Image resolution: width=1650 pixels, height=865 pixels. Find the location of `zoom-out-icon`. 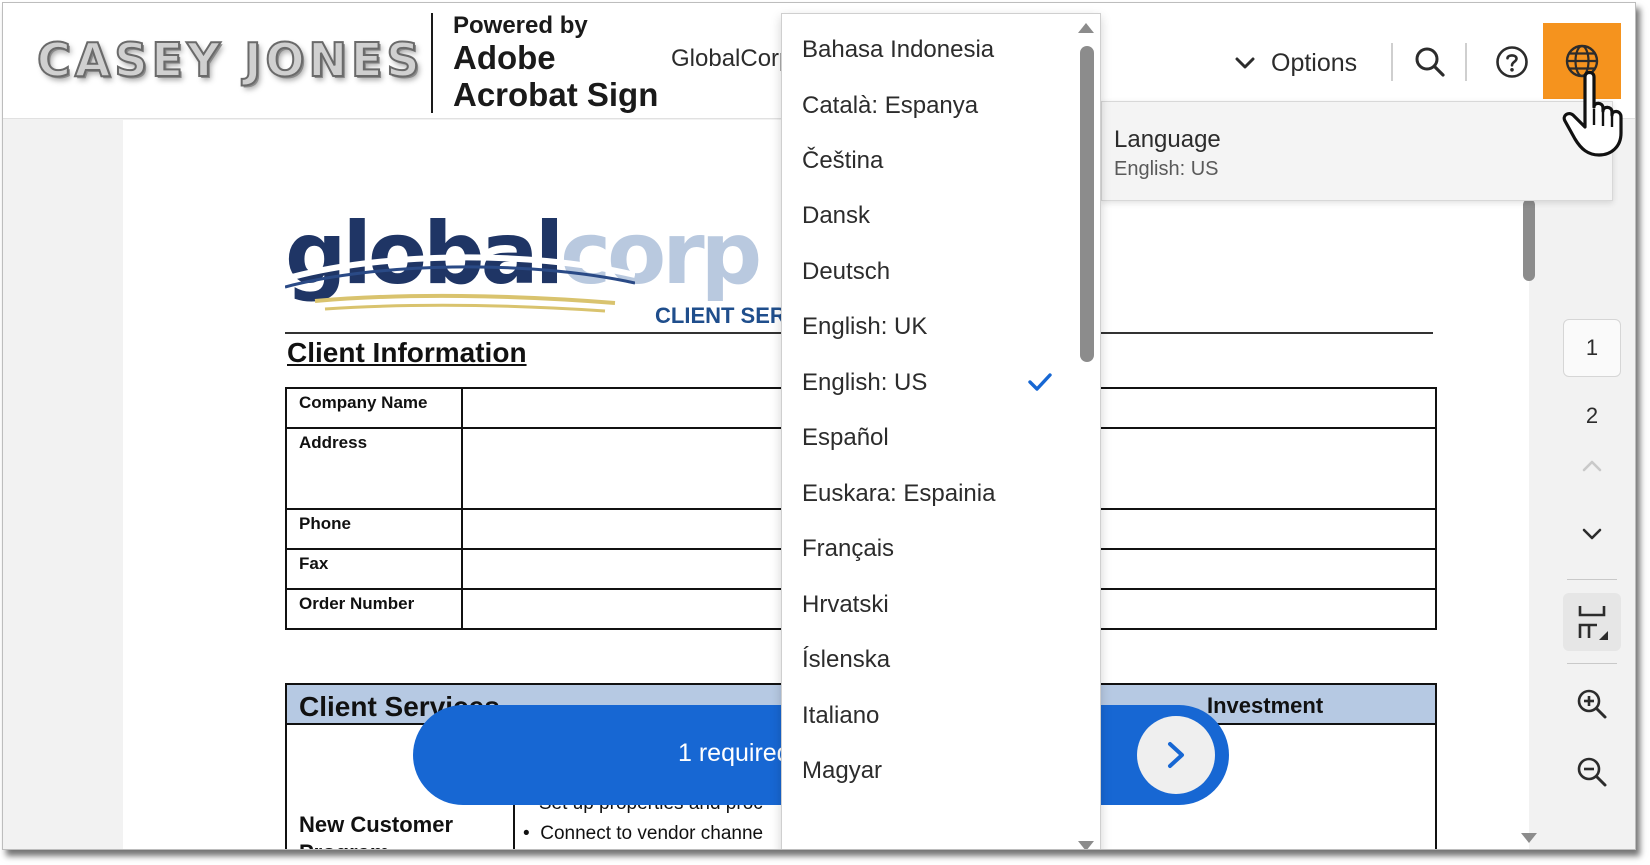

zoom-out-icon is located at coordinates (1592, 772).